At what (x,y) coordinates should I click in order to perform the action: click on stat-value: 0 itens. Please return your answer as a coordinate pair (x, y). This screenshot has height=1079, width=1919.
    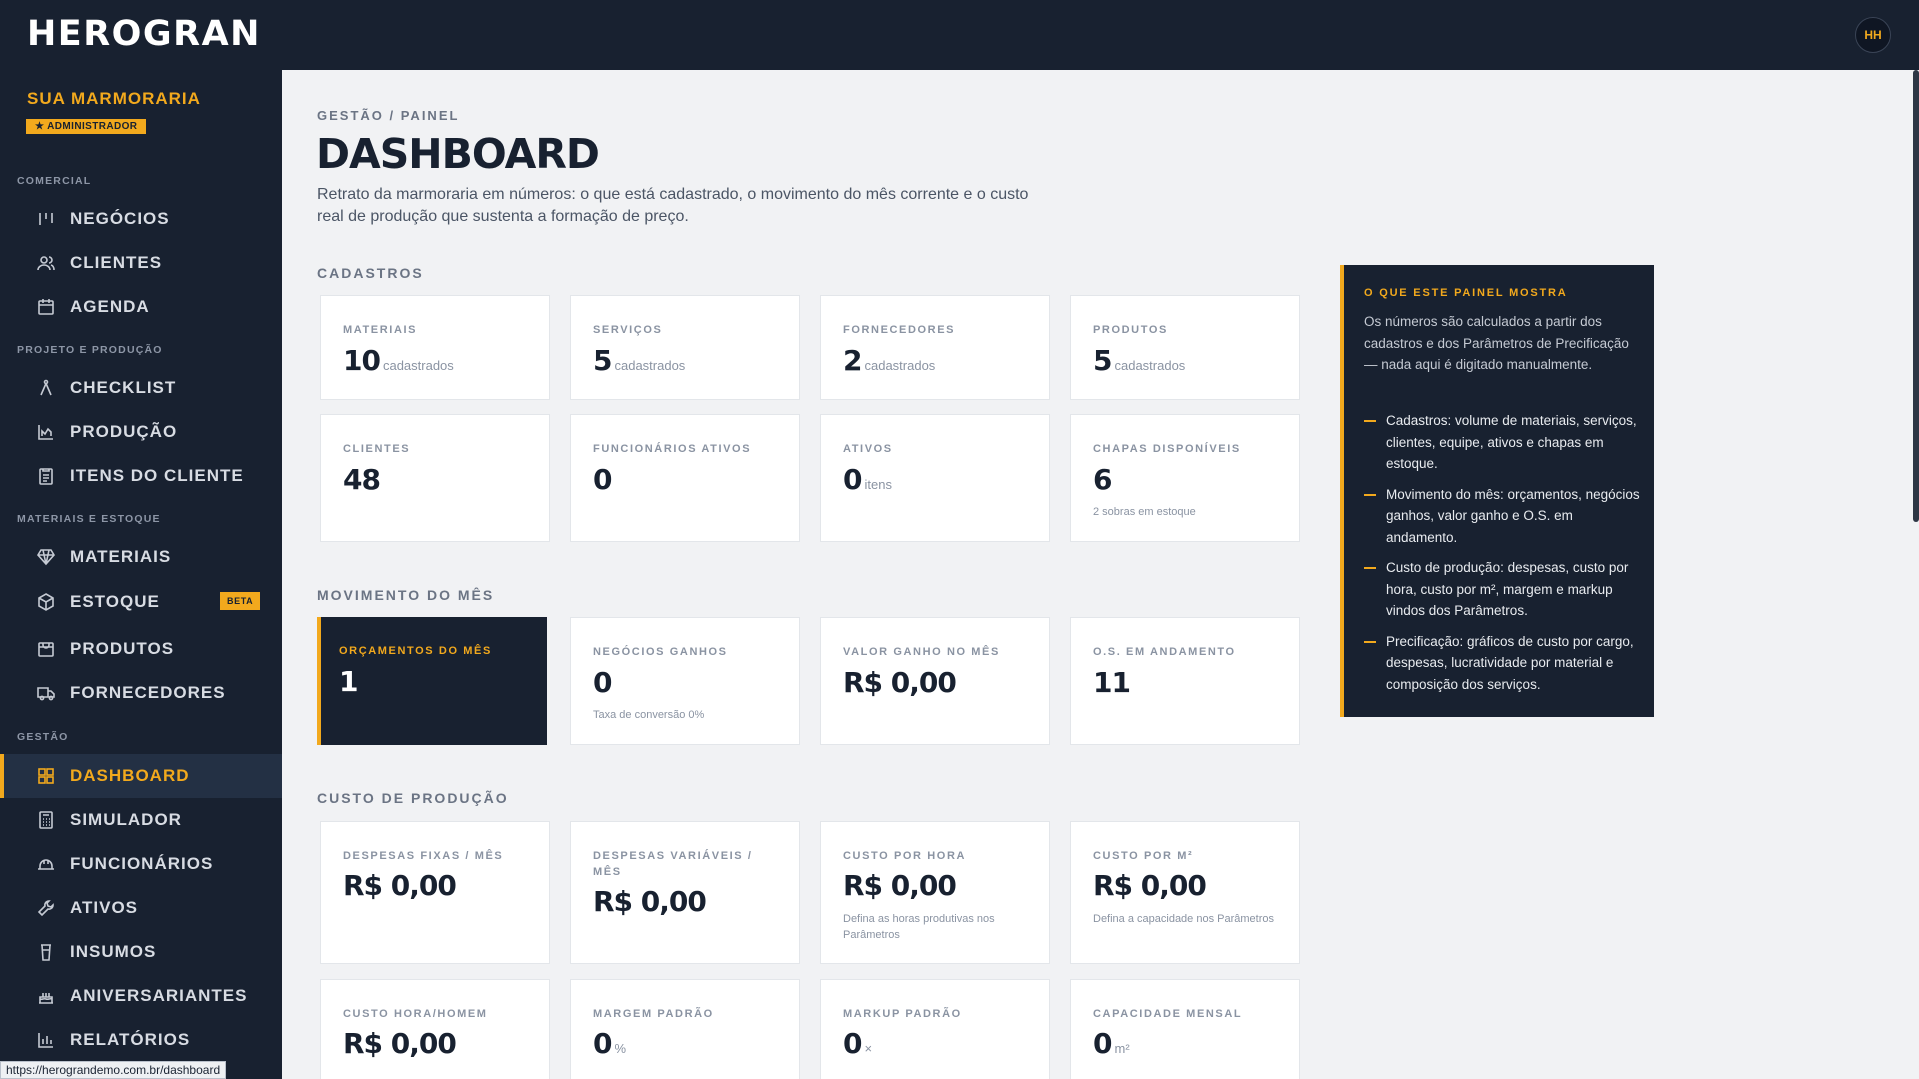
    Looking at the image, I should click on (867, 479).